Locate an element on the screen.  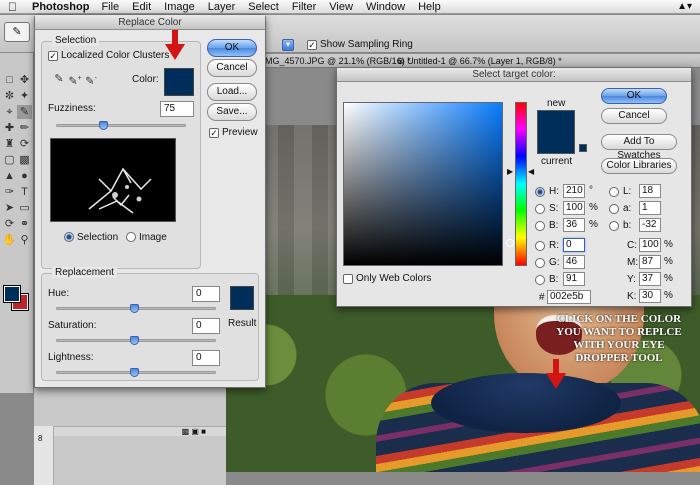
saturation-slider-knob is located at coordinates (134, 340).